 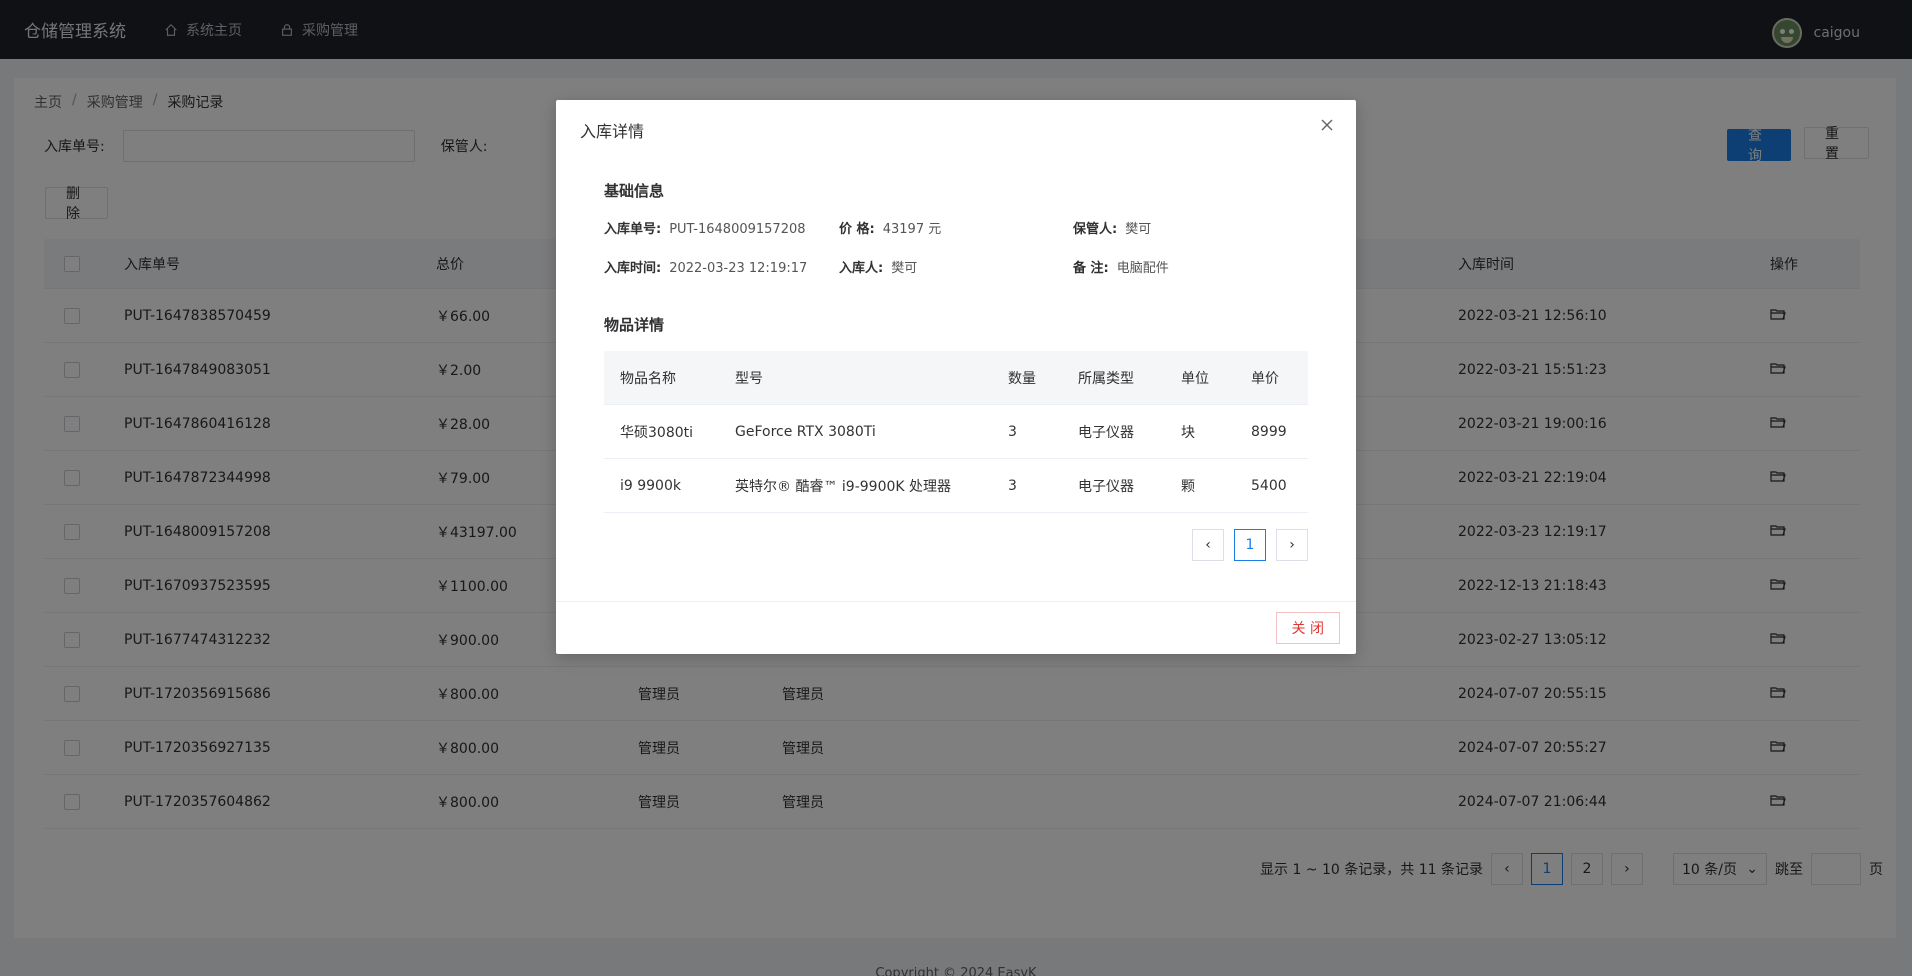 I want to click on items-col-model: 型号, so click(x=749, y=378).